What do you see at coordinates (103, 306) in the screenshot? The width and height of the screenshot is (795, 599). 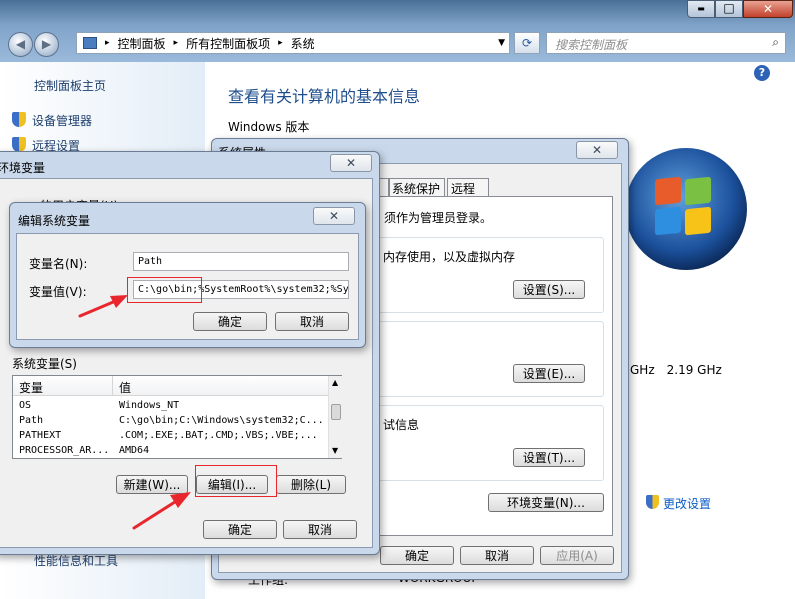 I see `annotation-arrow-value` at bounding box center [103, 306].